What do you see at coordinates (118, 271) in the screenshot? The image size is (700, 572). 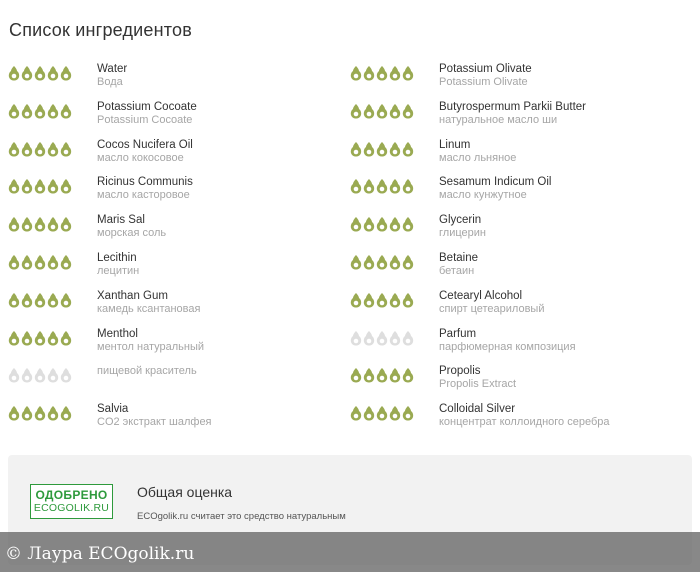 I see `ingredient-description: лецитин` at bounding box center [118, 271].